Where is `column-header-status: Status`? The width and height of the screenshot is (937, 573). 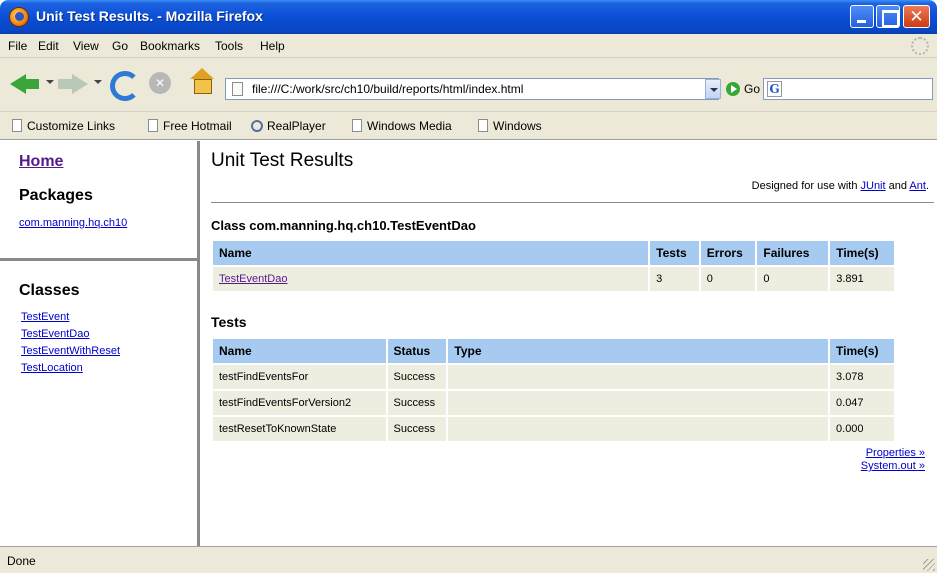 column-header-status: Status is located at coordinates (417, 351).